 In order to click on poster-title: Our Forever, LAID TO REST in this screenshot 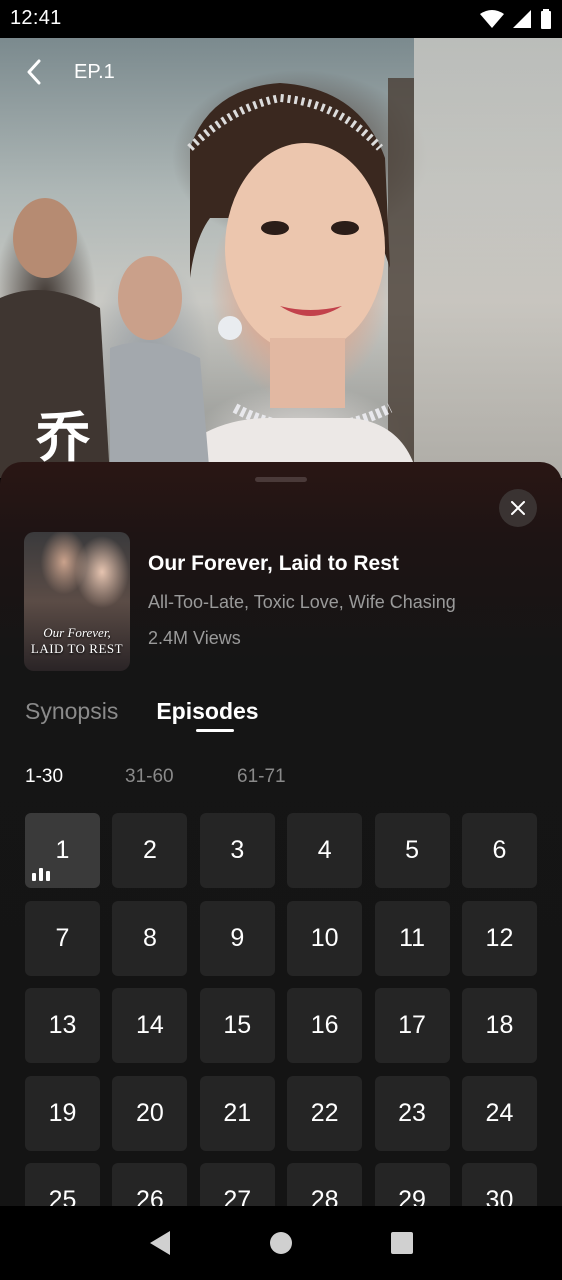, I will do `click(77, 641)`.